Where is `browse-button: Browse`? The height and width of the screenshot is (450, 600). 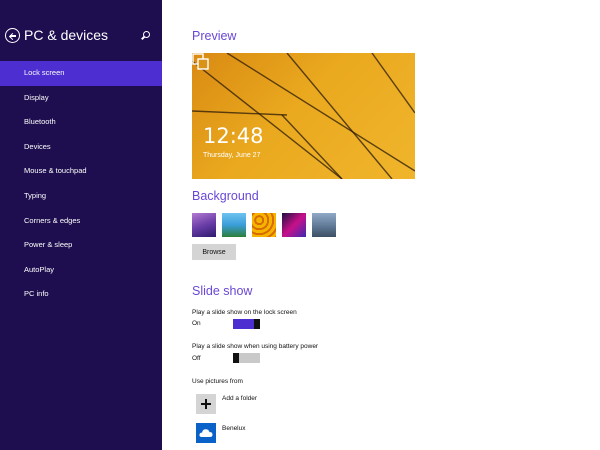 browse-button: Browse is located at coordinates (214, 252).